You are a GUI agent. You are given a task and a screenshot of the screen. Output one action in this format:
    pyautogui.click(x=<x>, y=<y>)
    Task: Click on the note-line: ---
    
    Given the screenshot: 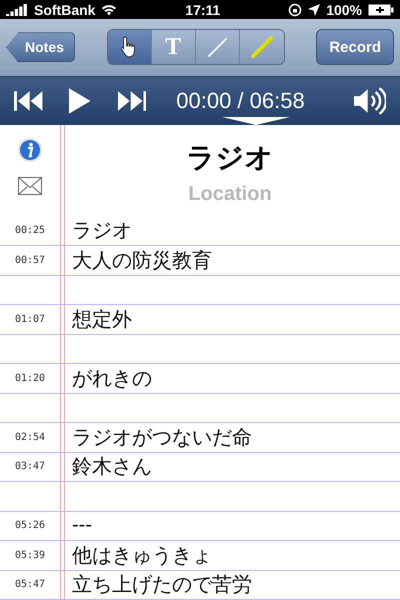 What is the action you would take?
    pyautogui.click(x=82, y=526)
    